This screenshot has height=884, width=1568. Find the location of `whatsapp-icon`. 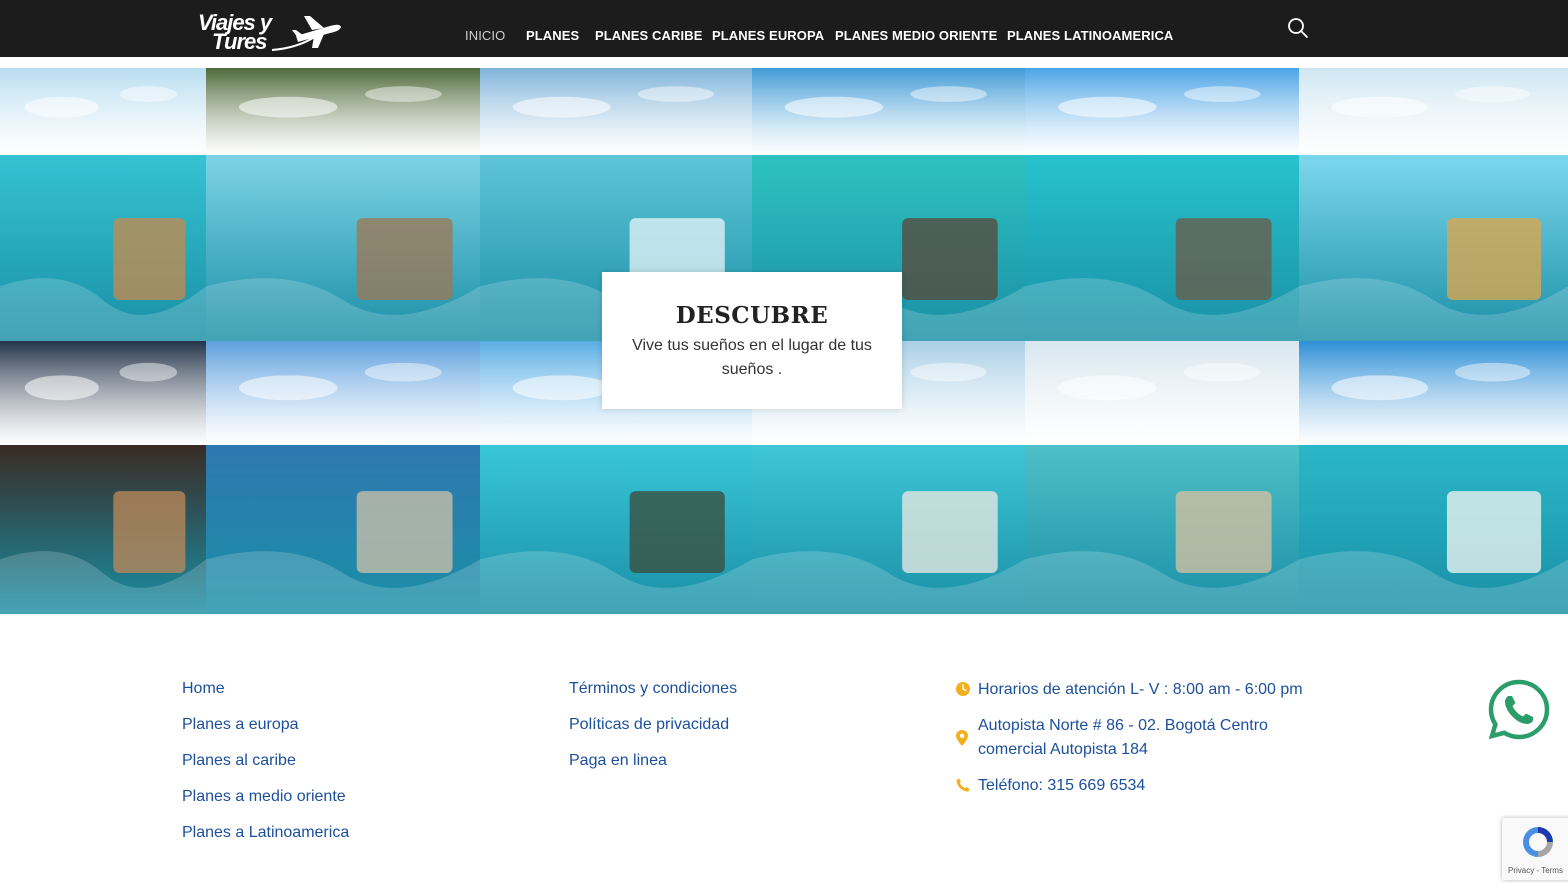

whatsapp-icon is located at coordinates (1519, 710).